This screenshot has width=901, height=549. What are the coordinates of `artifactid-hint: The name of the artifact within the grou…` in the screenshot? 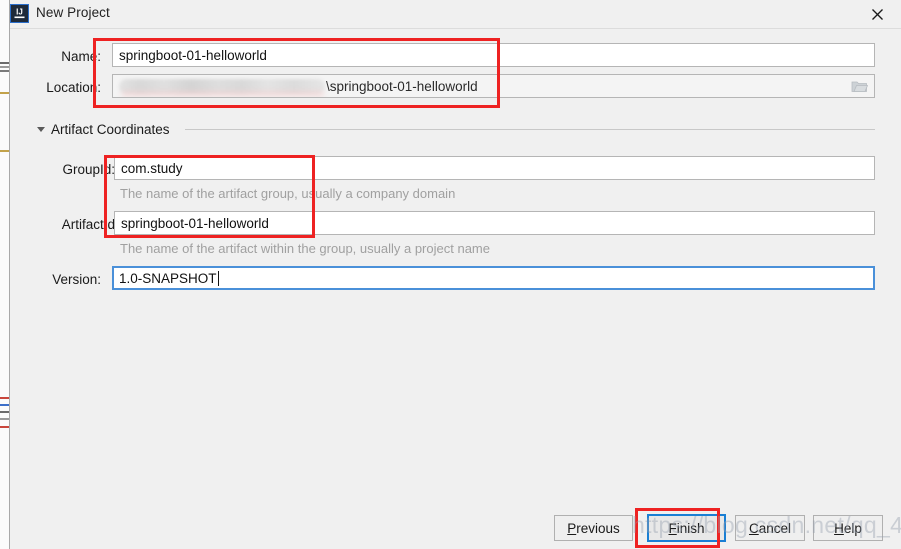 It's located at (305, 248).